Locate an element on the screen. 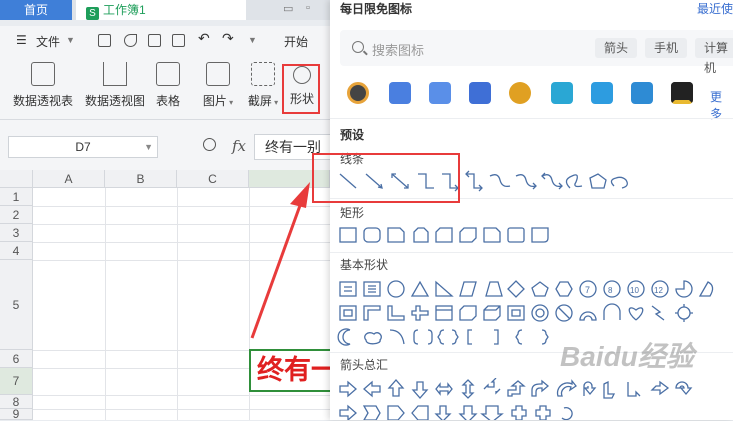  pivot-table-icon is located at coordinates (43, 74).